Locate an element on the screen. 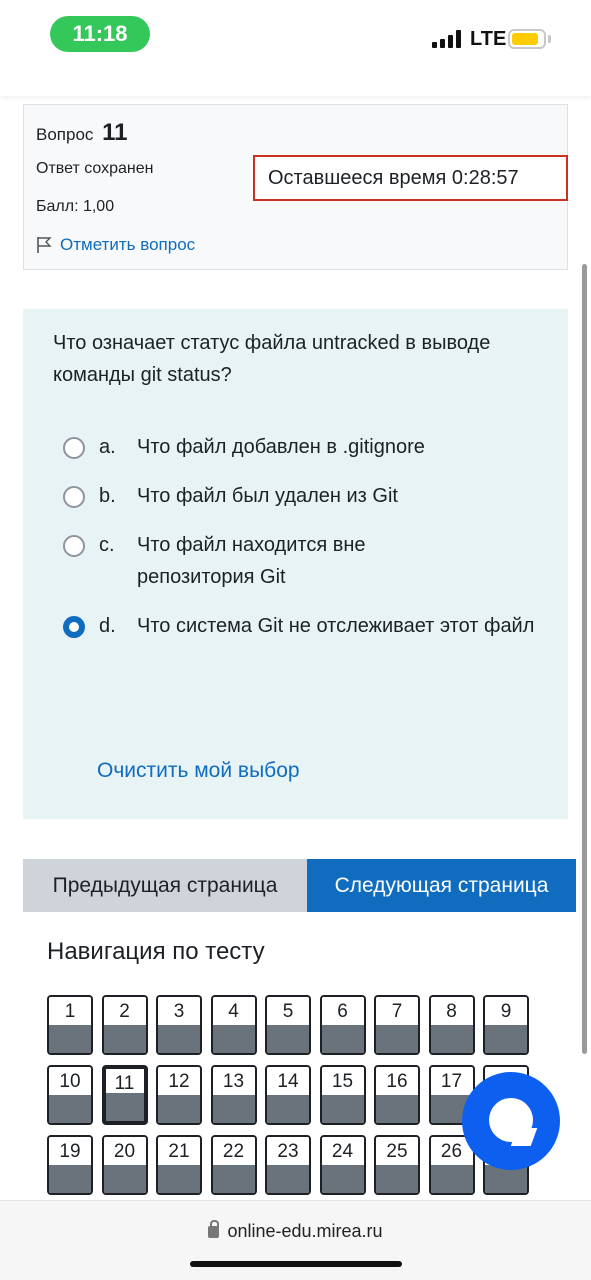  time-remaining: Оставшееся время 0:28:57 is located at coordinates (410, 178).